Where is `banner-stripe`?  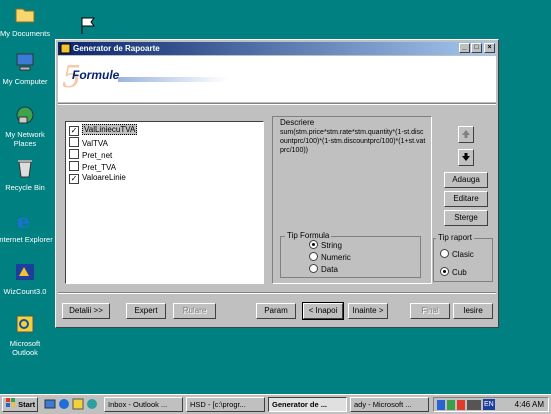
banner-stripe is located at coordinates (173, 79).